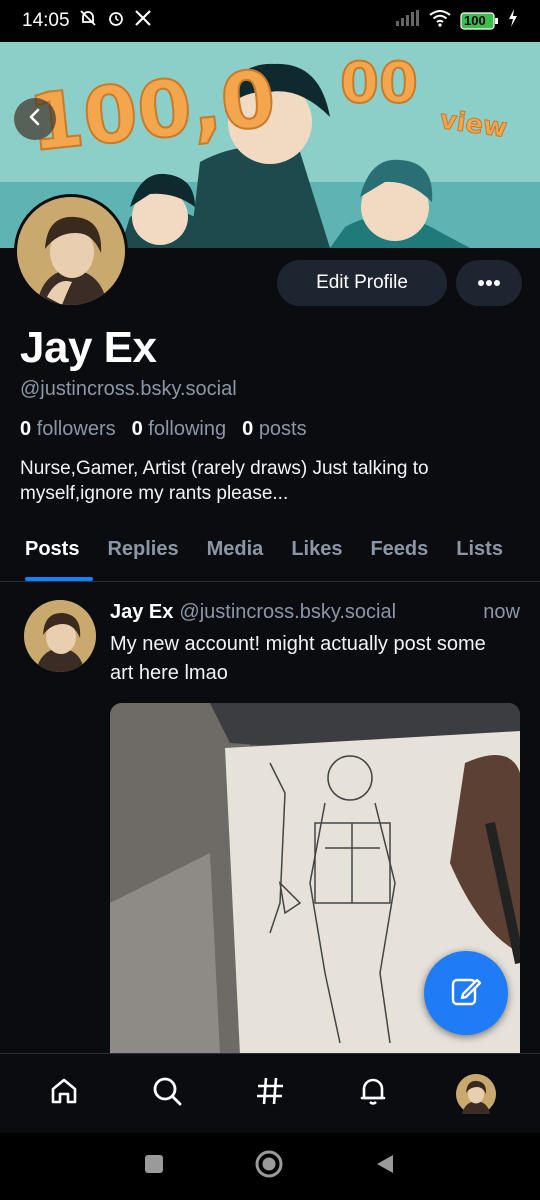  I want to click on home-circle-icon, so click(269, 1166).